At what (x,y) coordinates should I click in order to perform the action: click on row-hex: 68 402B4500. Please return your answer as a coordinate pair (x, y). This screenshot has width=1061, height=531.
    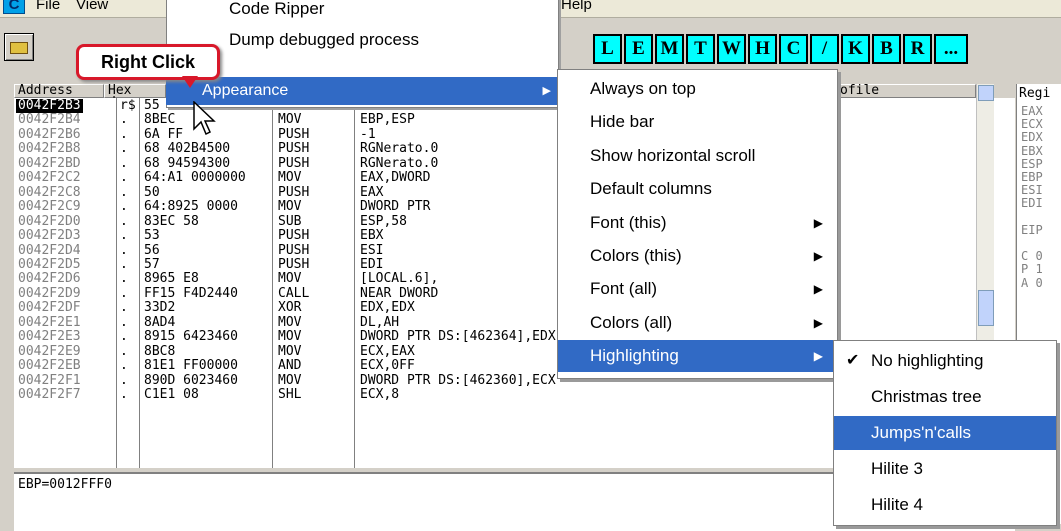
    Looking at the image, I should click on (187, 149).